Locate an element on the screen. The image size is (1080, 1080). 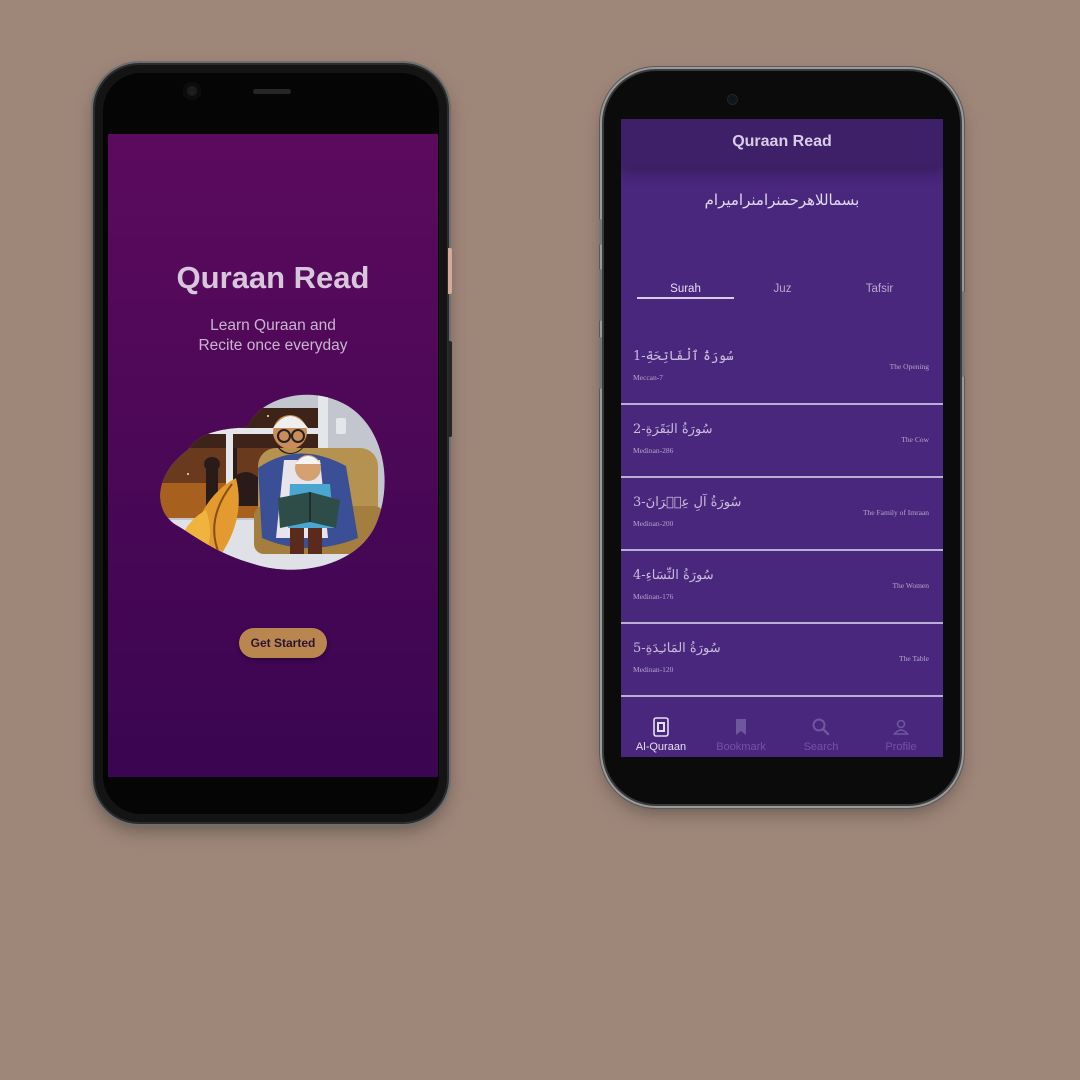
splash-subtitle: Learn Quraan and Recite once everyday is located at coordinates (273, 336).